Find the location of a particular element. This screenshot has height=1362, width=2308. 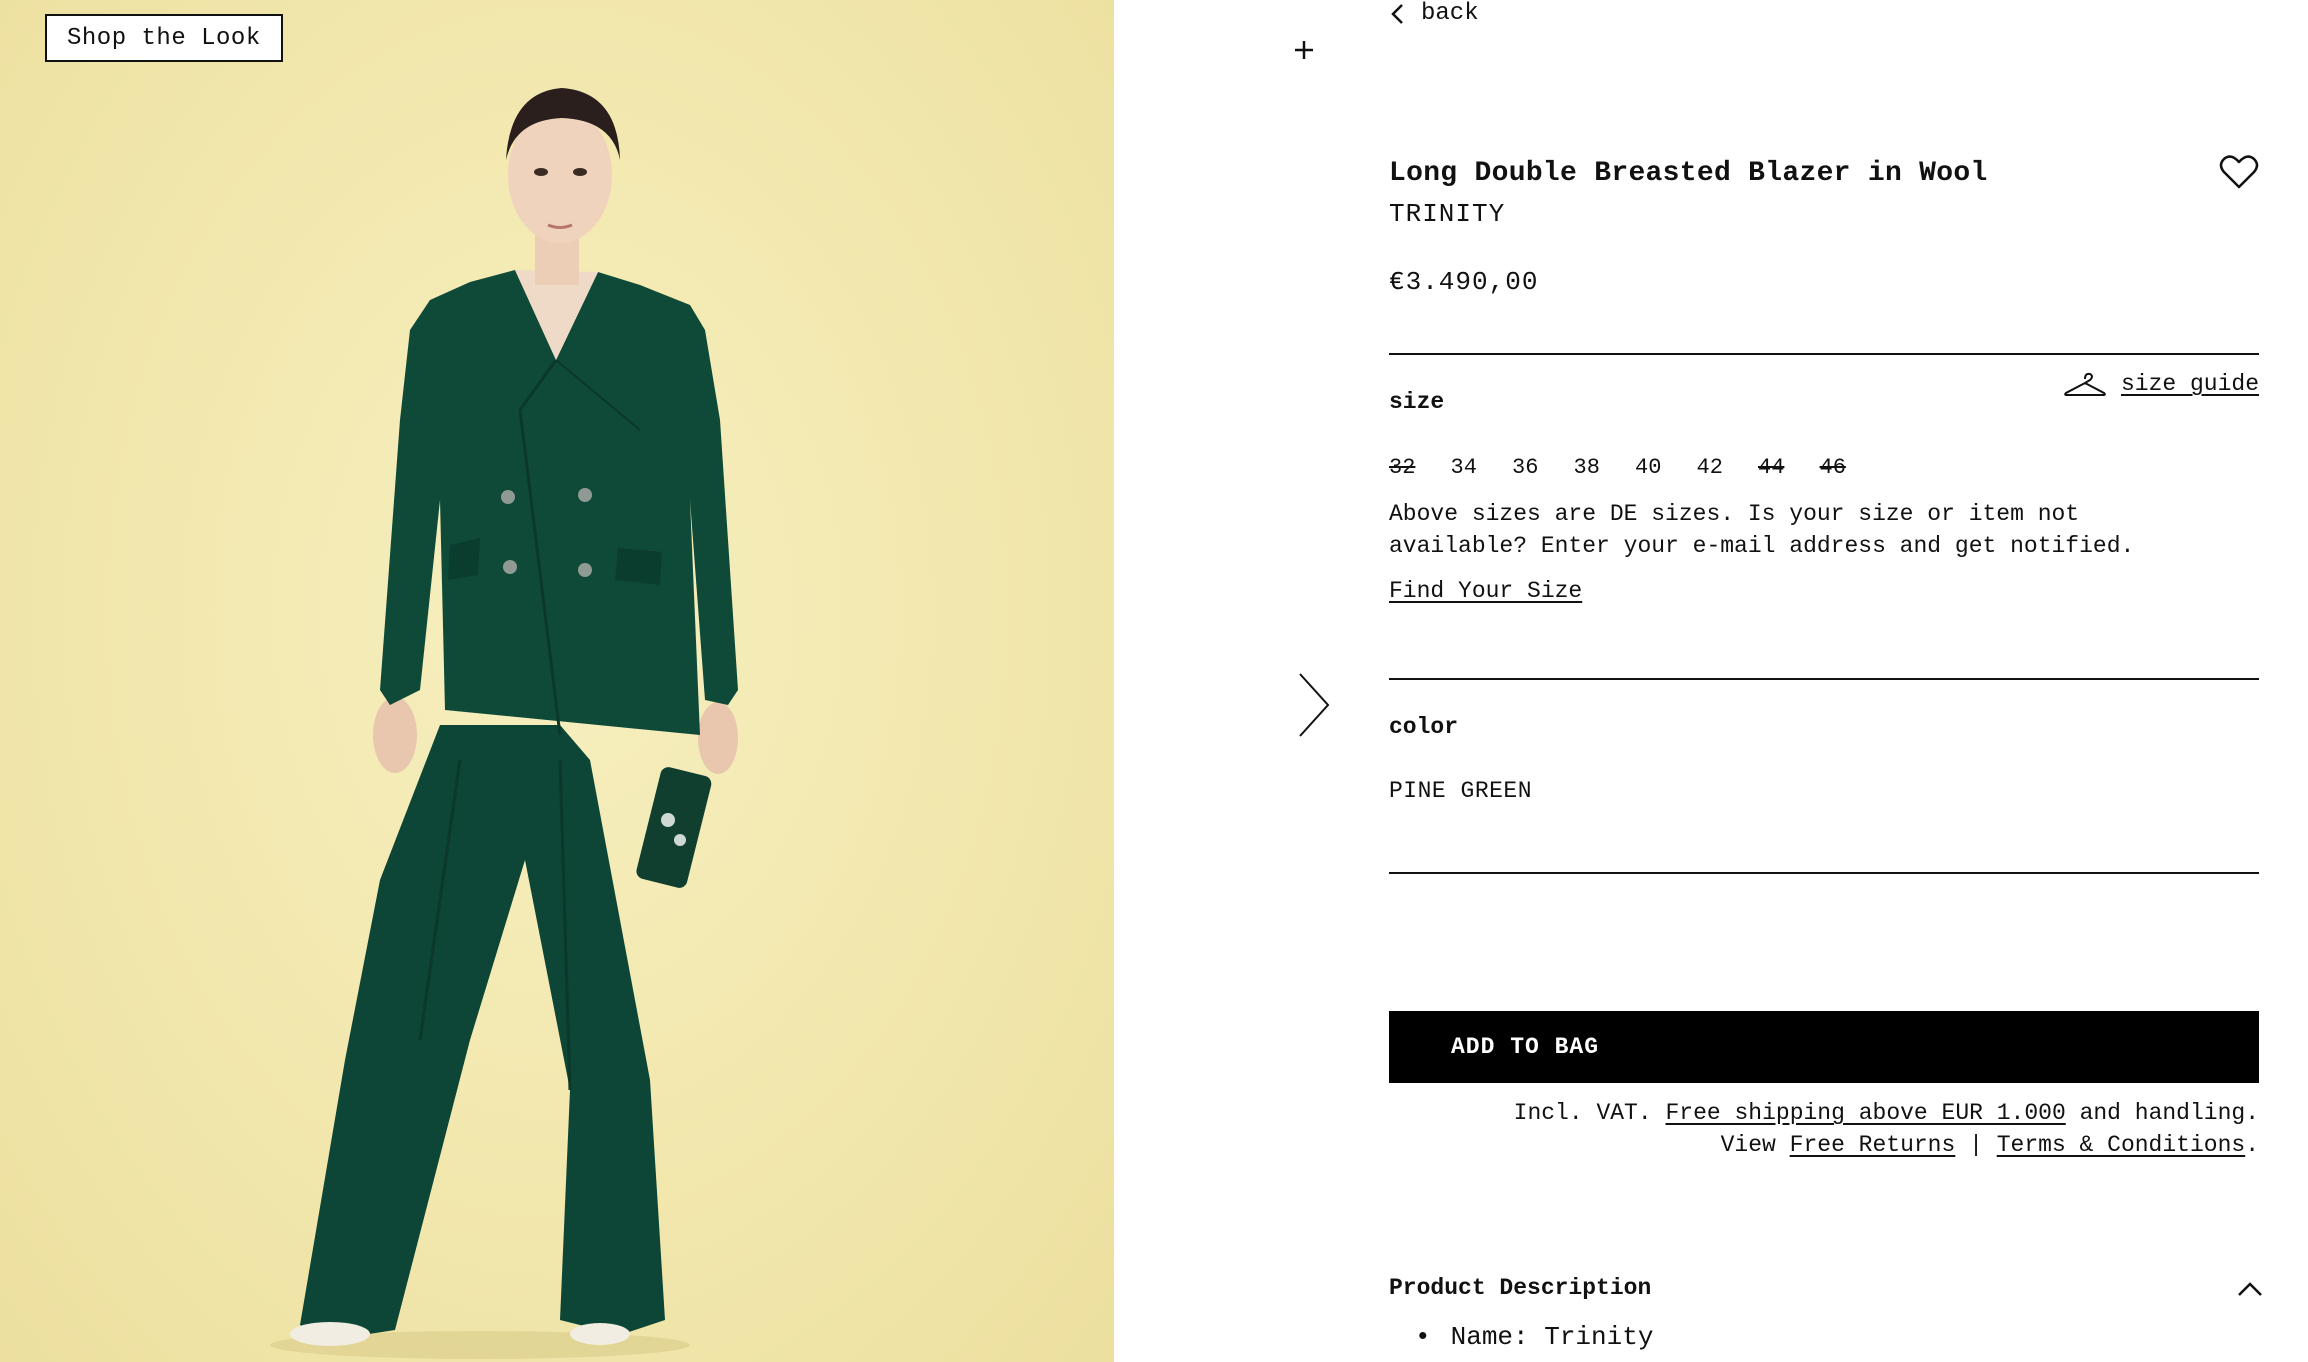

wishlist-heart-icon is located at coordinates (2239, 172).